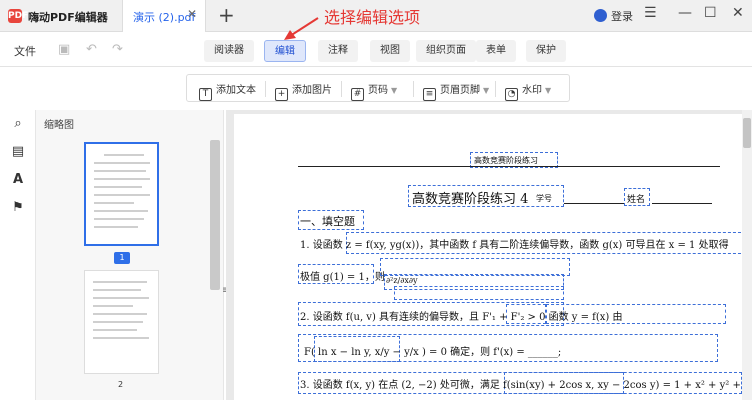  What do you see at coordinates (205, 94) in the screenshot?
I see `add-text-icon: T` at bounding box center [205, 94].